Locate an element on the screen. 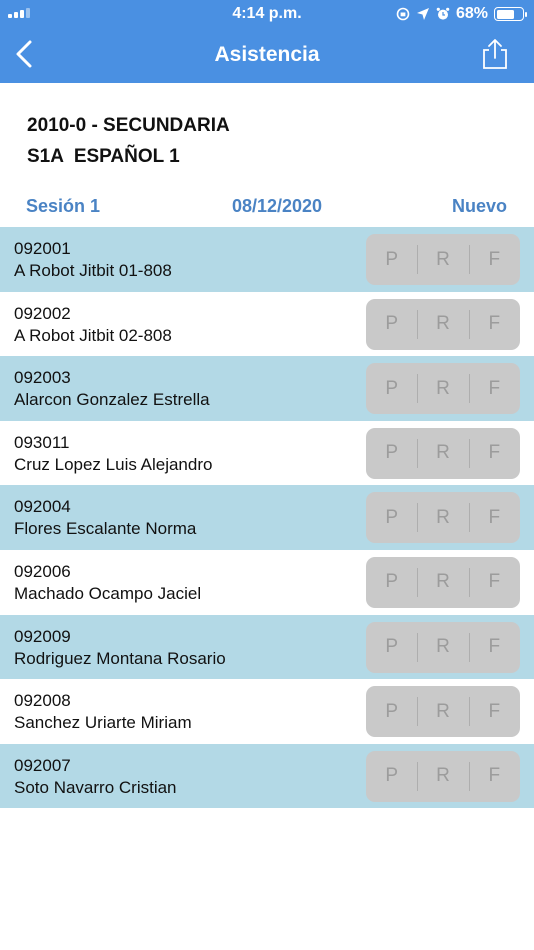 This screenshot has height=950, width=534. student-info: 092008 Sanchez Uriarte Miriam is located at coordinates (103, 712).